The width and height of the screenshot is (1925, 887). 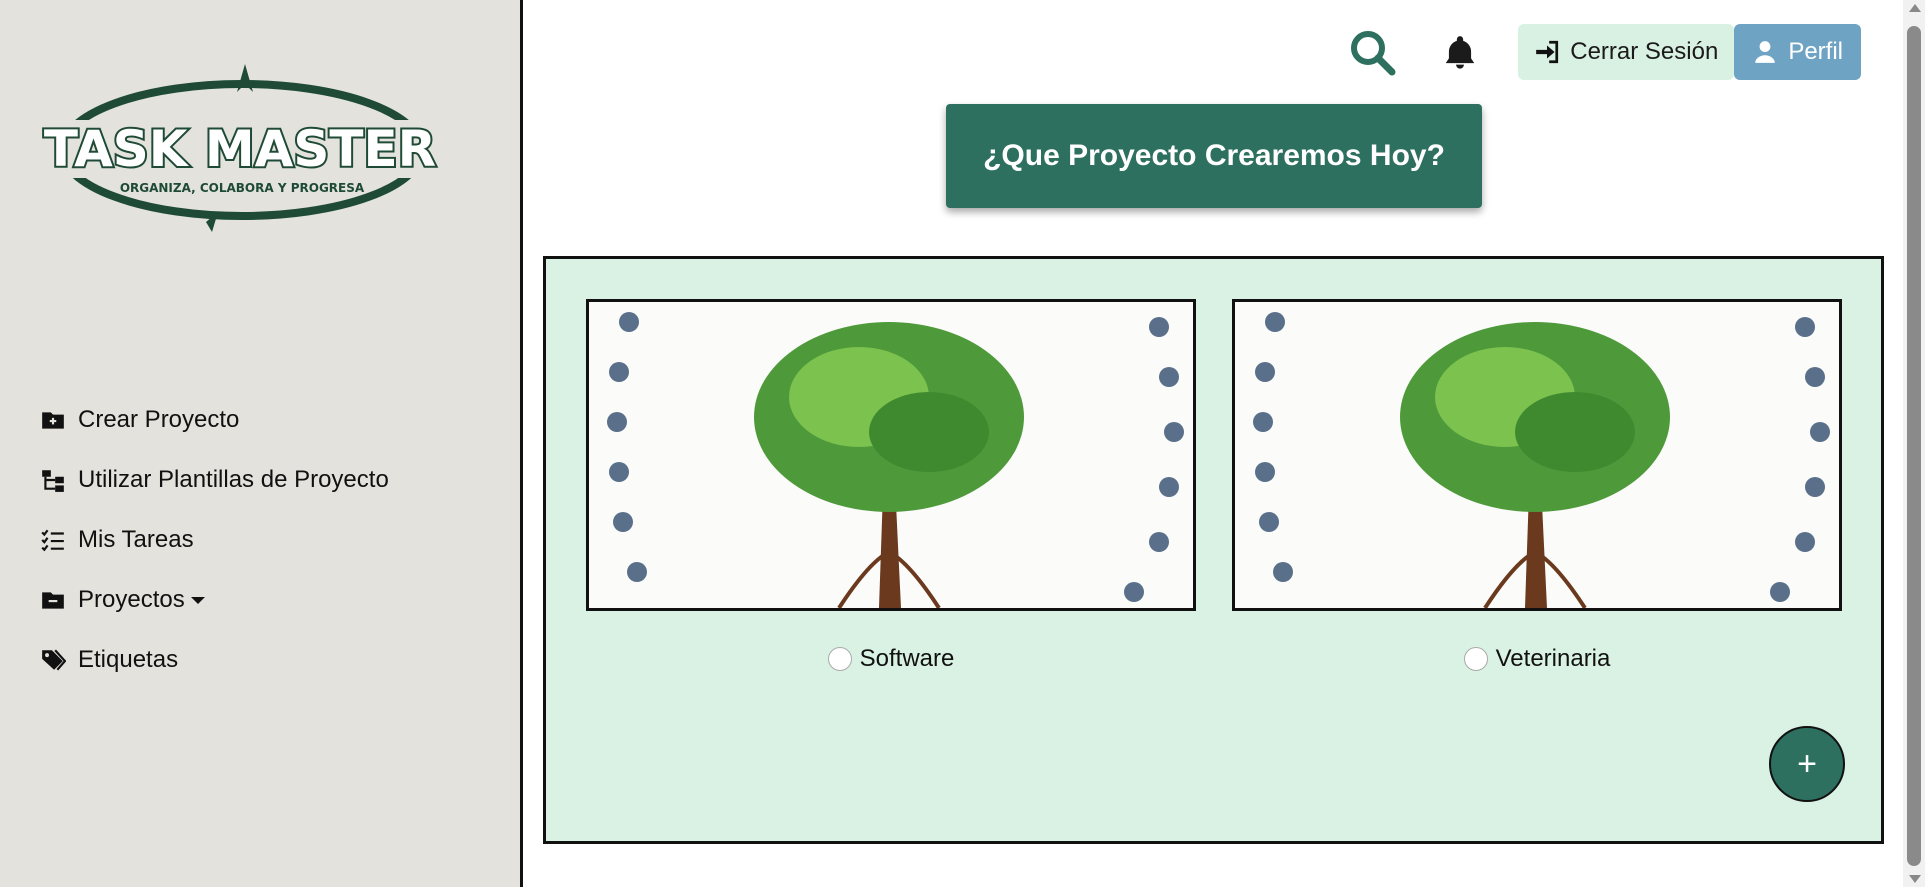 I want to click on user-icon, so click(x=1765, y=52).